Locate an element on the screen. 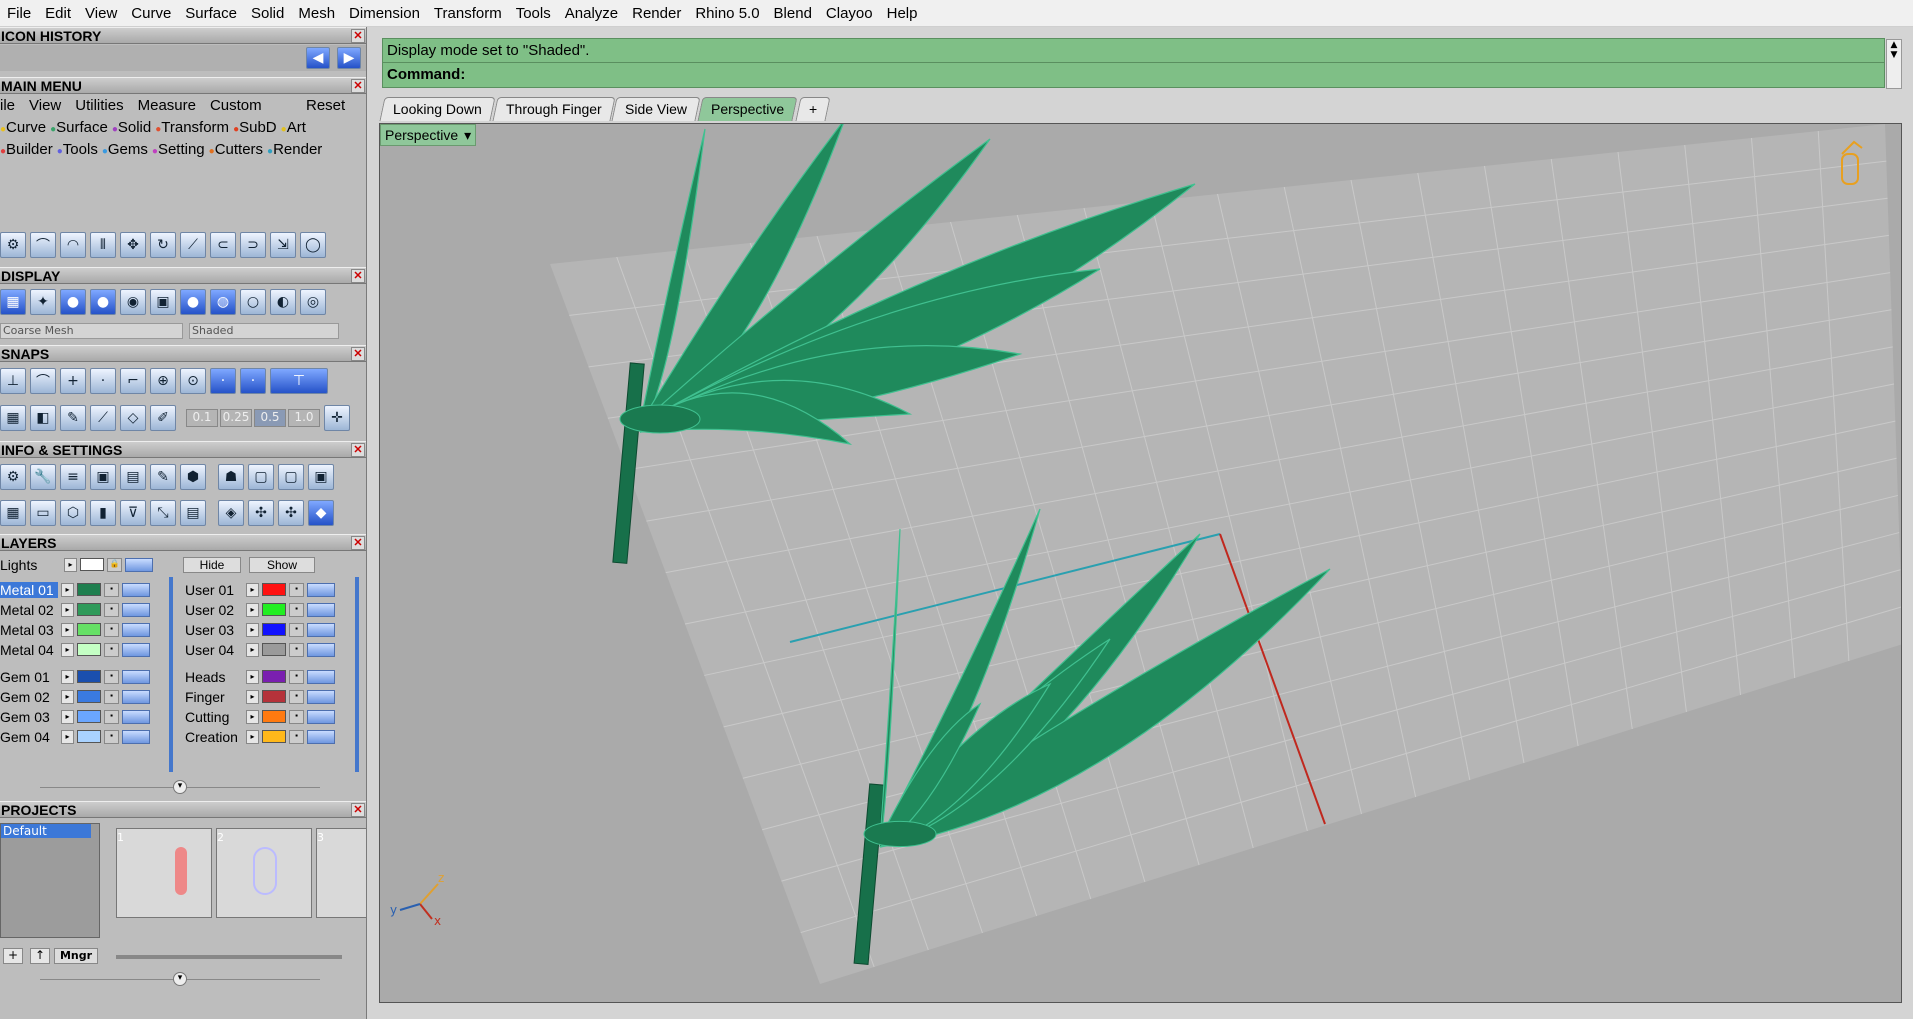 The height and width of the screenshot is (1019, 1913). solid-icon: ▮ is located at coordinates (103, 513).